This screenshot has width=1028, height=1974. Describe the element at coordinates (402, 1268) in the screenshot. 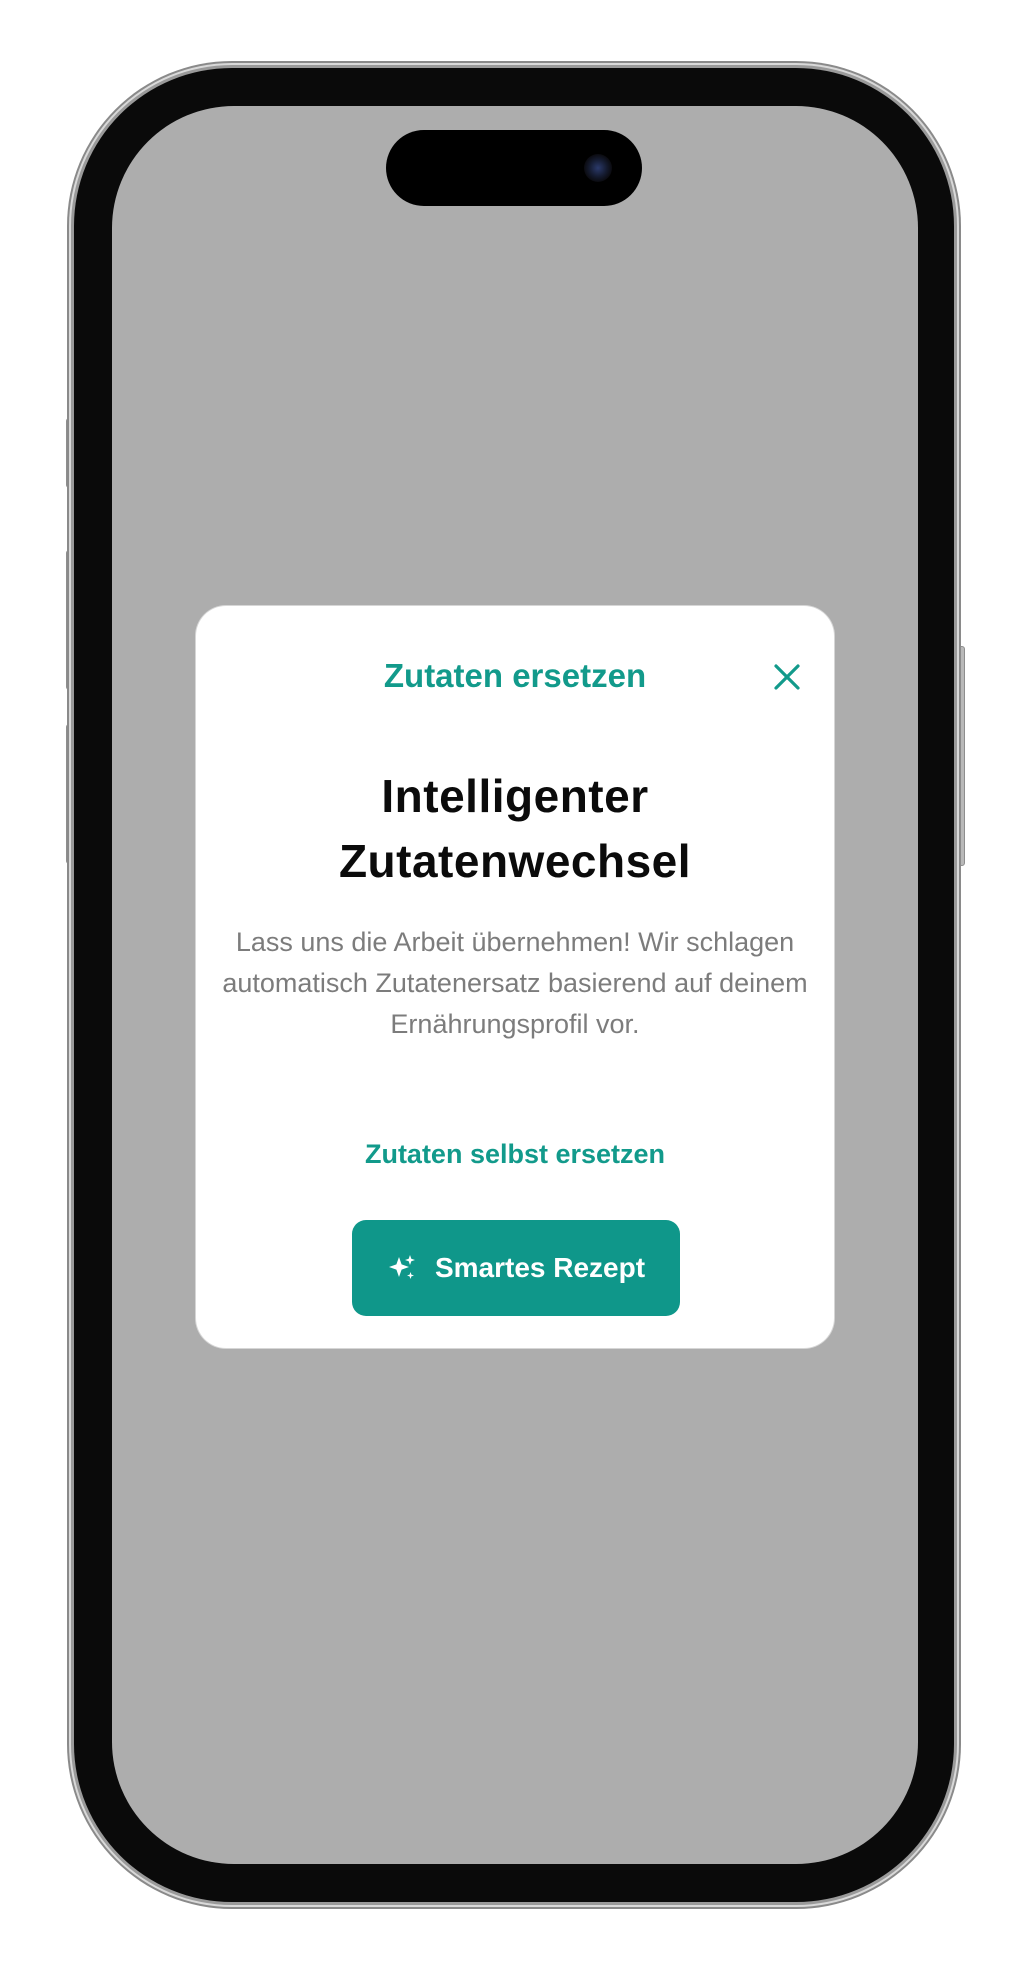

I see `sparkle-icon` at that location.